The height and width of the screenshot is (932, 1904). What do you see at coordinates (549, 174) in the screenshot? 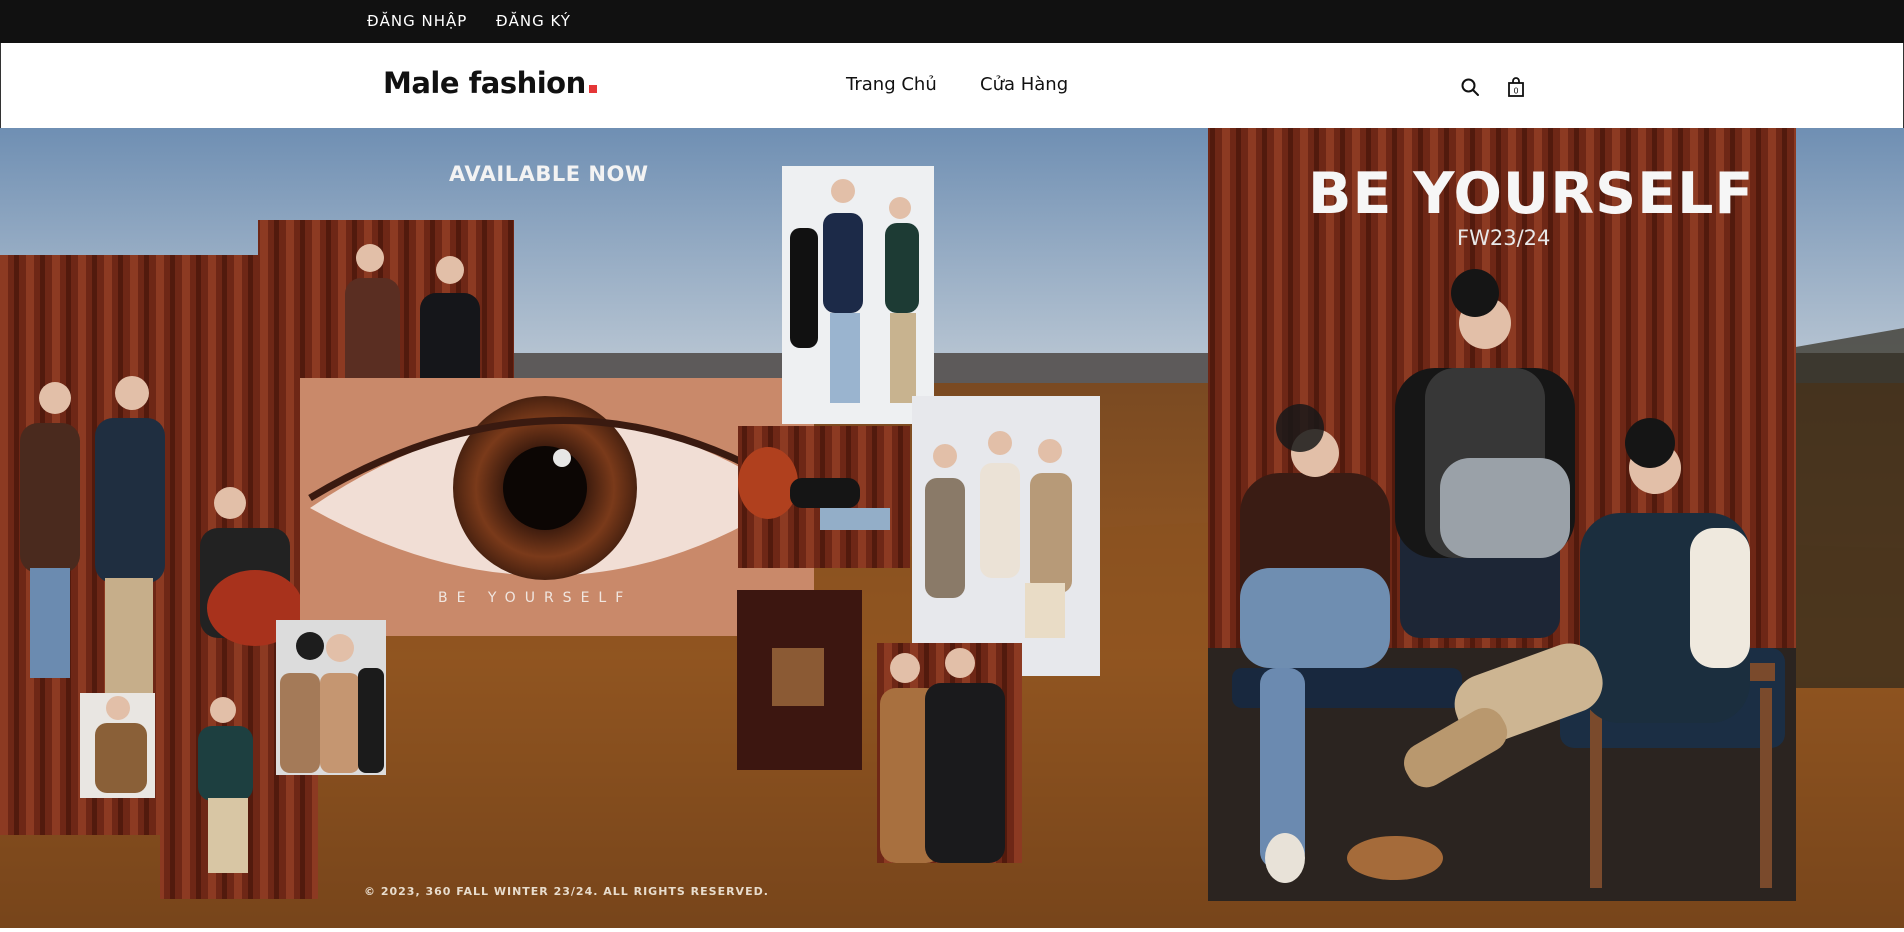
I see `available-now-text: AVAILABLE NOW` at bounding box center [549, 174].